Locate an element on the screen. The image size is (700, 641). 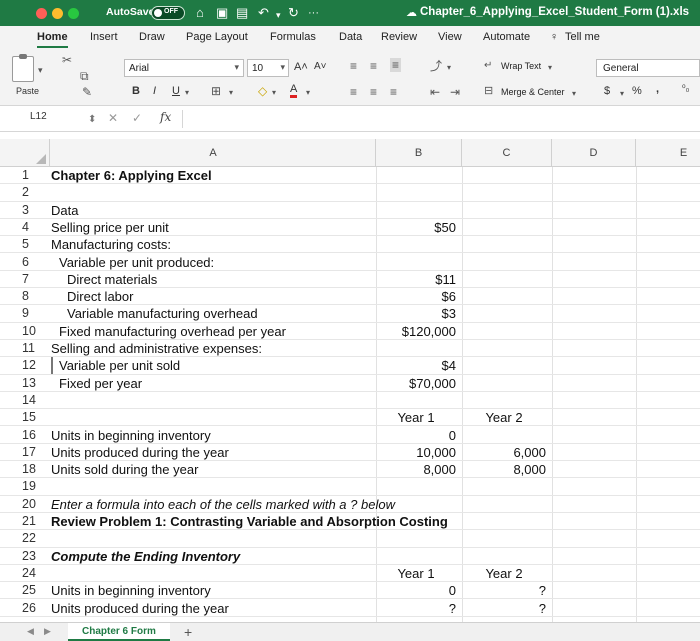
copy-icon: ⧉ is located at coordinates (84, 76).